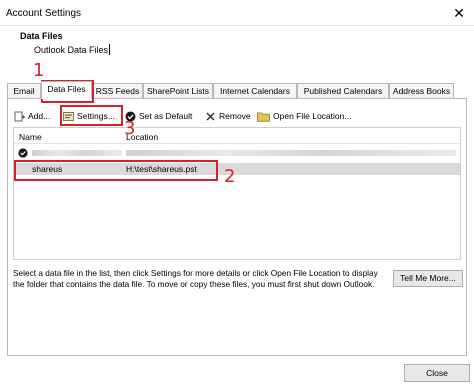 The width and height of the screenshot is (474, 387). What do you see at coordinates (44, 13) in the screenshot?
I see `window-title: Account Settings` at bounding box center [44, 13].